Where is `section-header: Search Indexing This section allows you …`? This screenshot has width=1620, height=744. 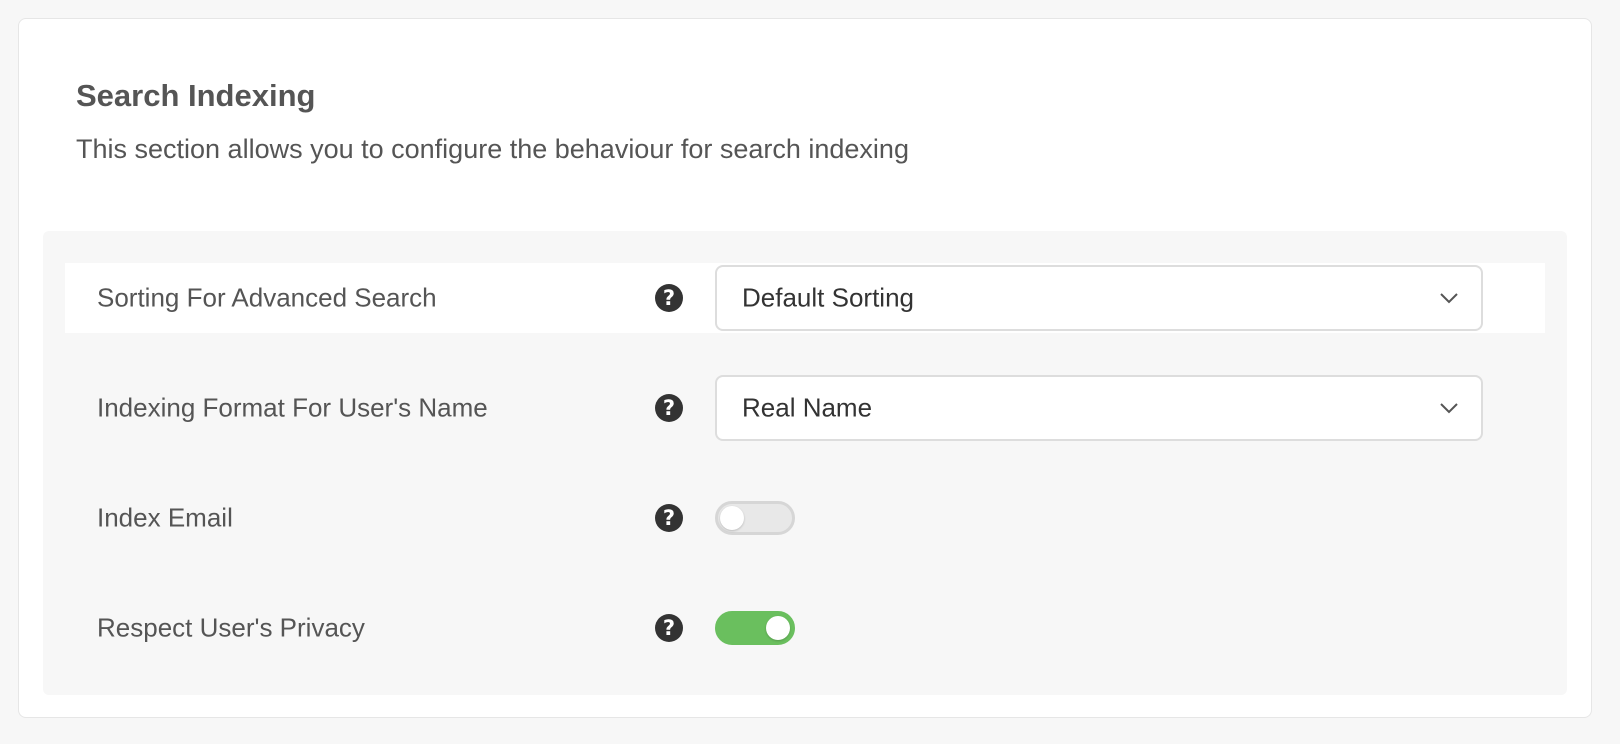
section-header: Search Indexing This section allows you … is located at coordinates (492, 121).